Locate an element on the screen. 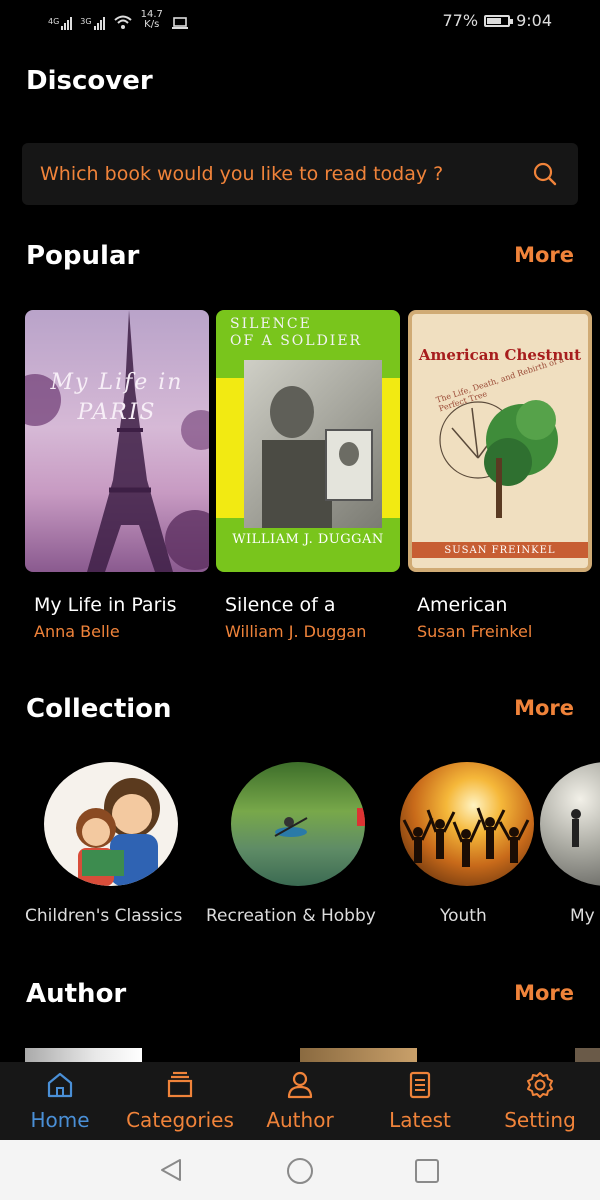  book-cover-soldier: SILENCE OF A SOLDIER WILLIAM J. DUGGAN is located at coordinates (308, 441).